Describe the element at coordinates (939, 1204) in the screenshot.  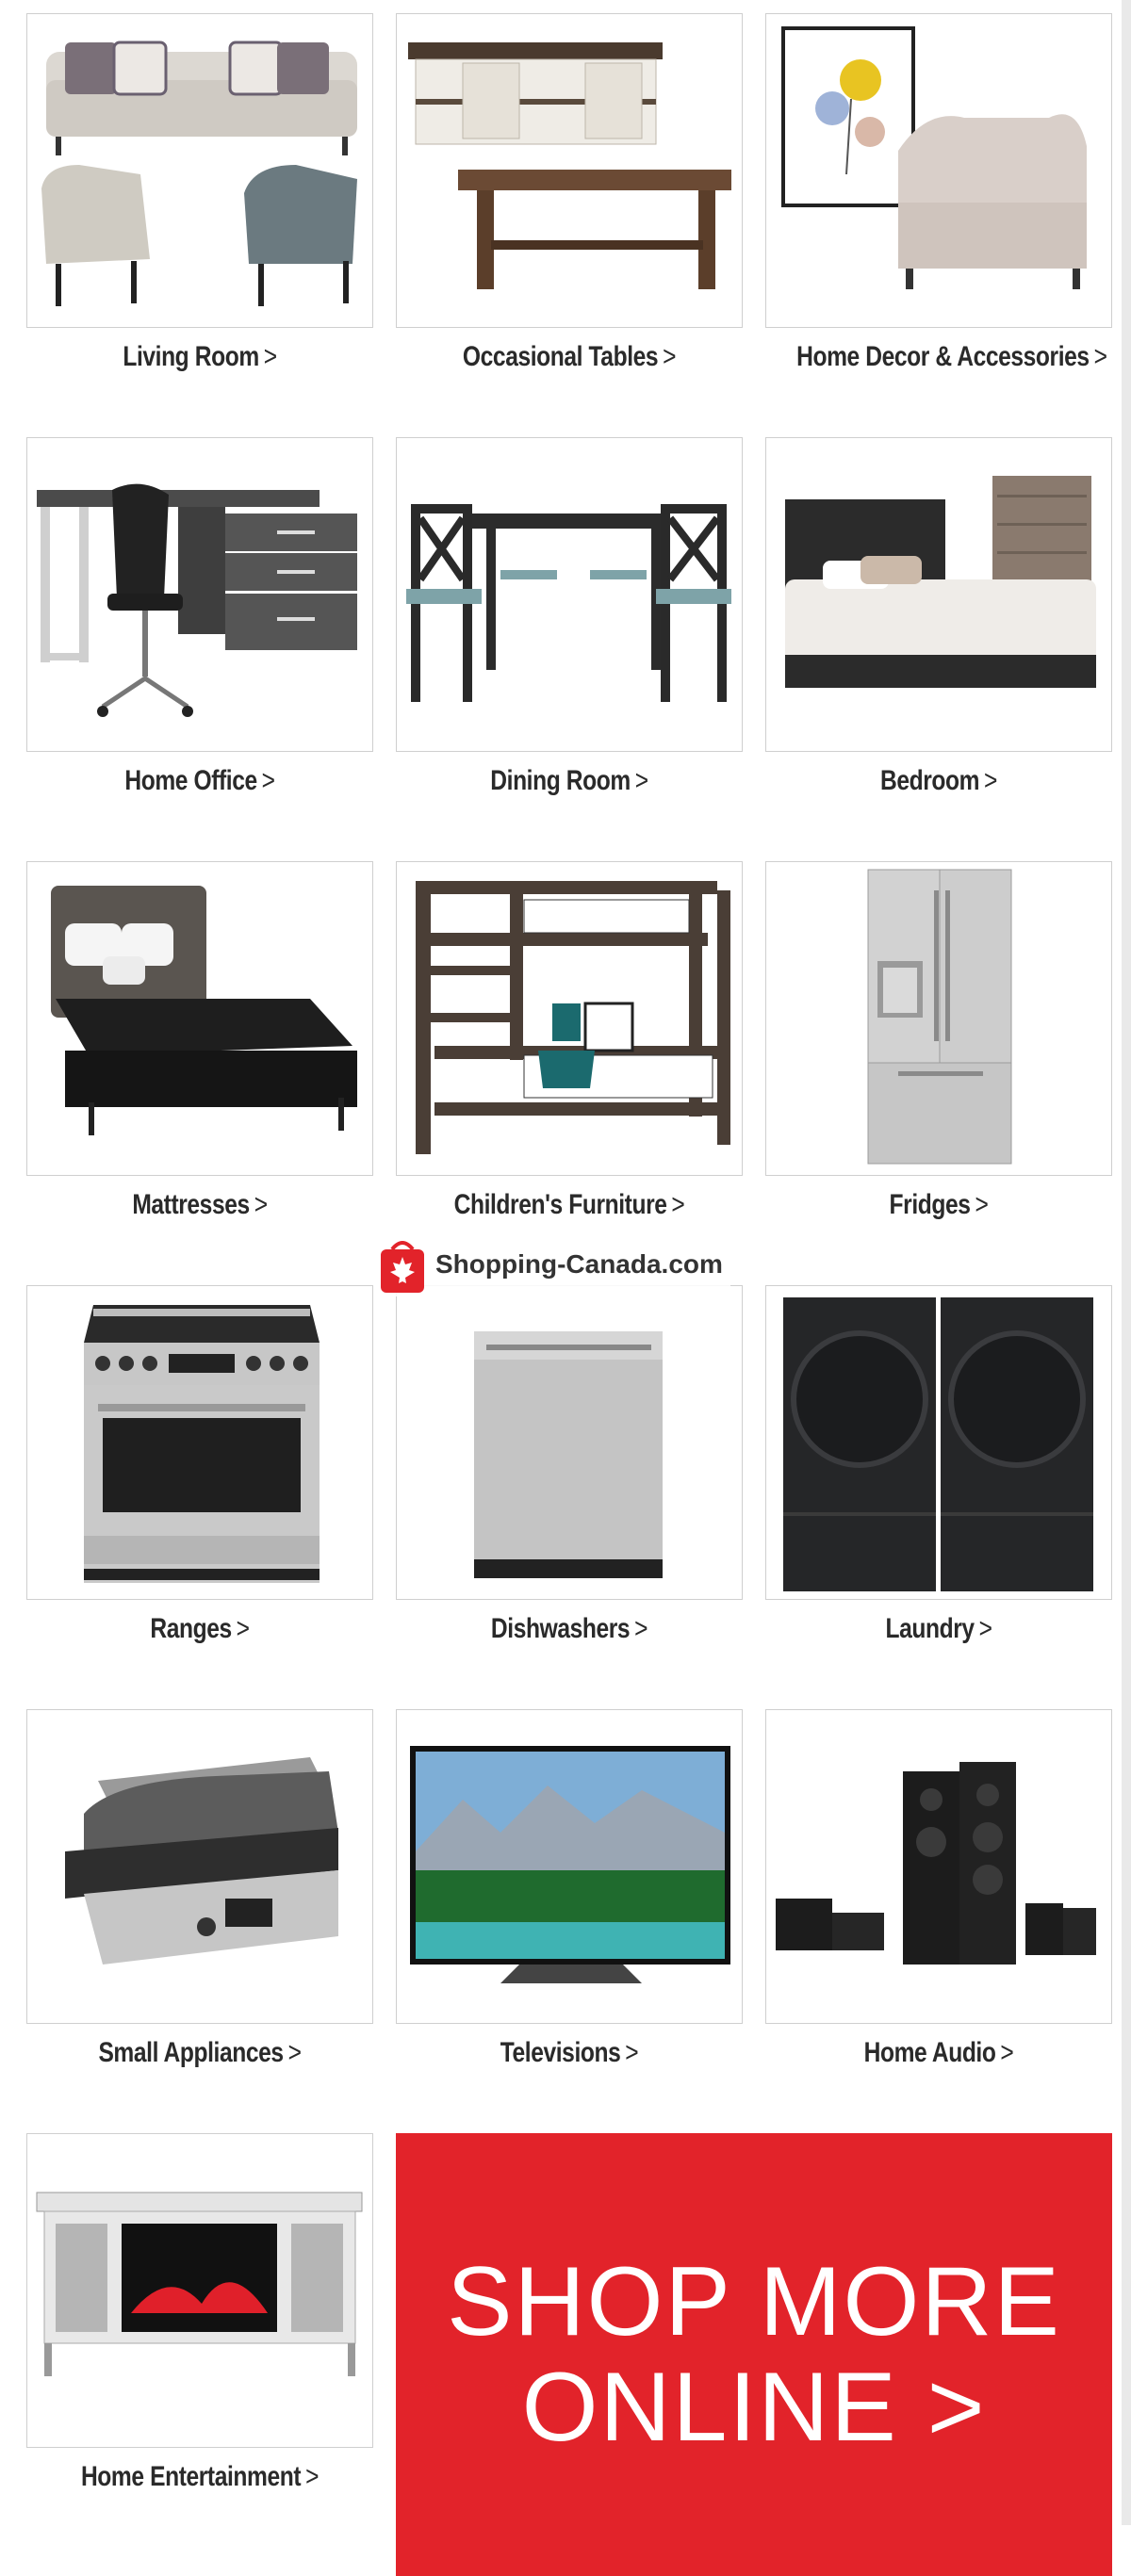
I see `category-label: Fridges >` at that location.